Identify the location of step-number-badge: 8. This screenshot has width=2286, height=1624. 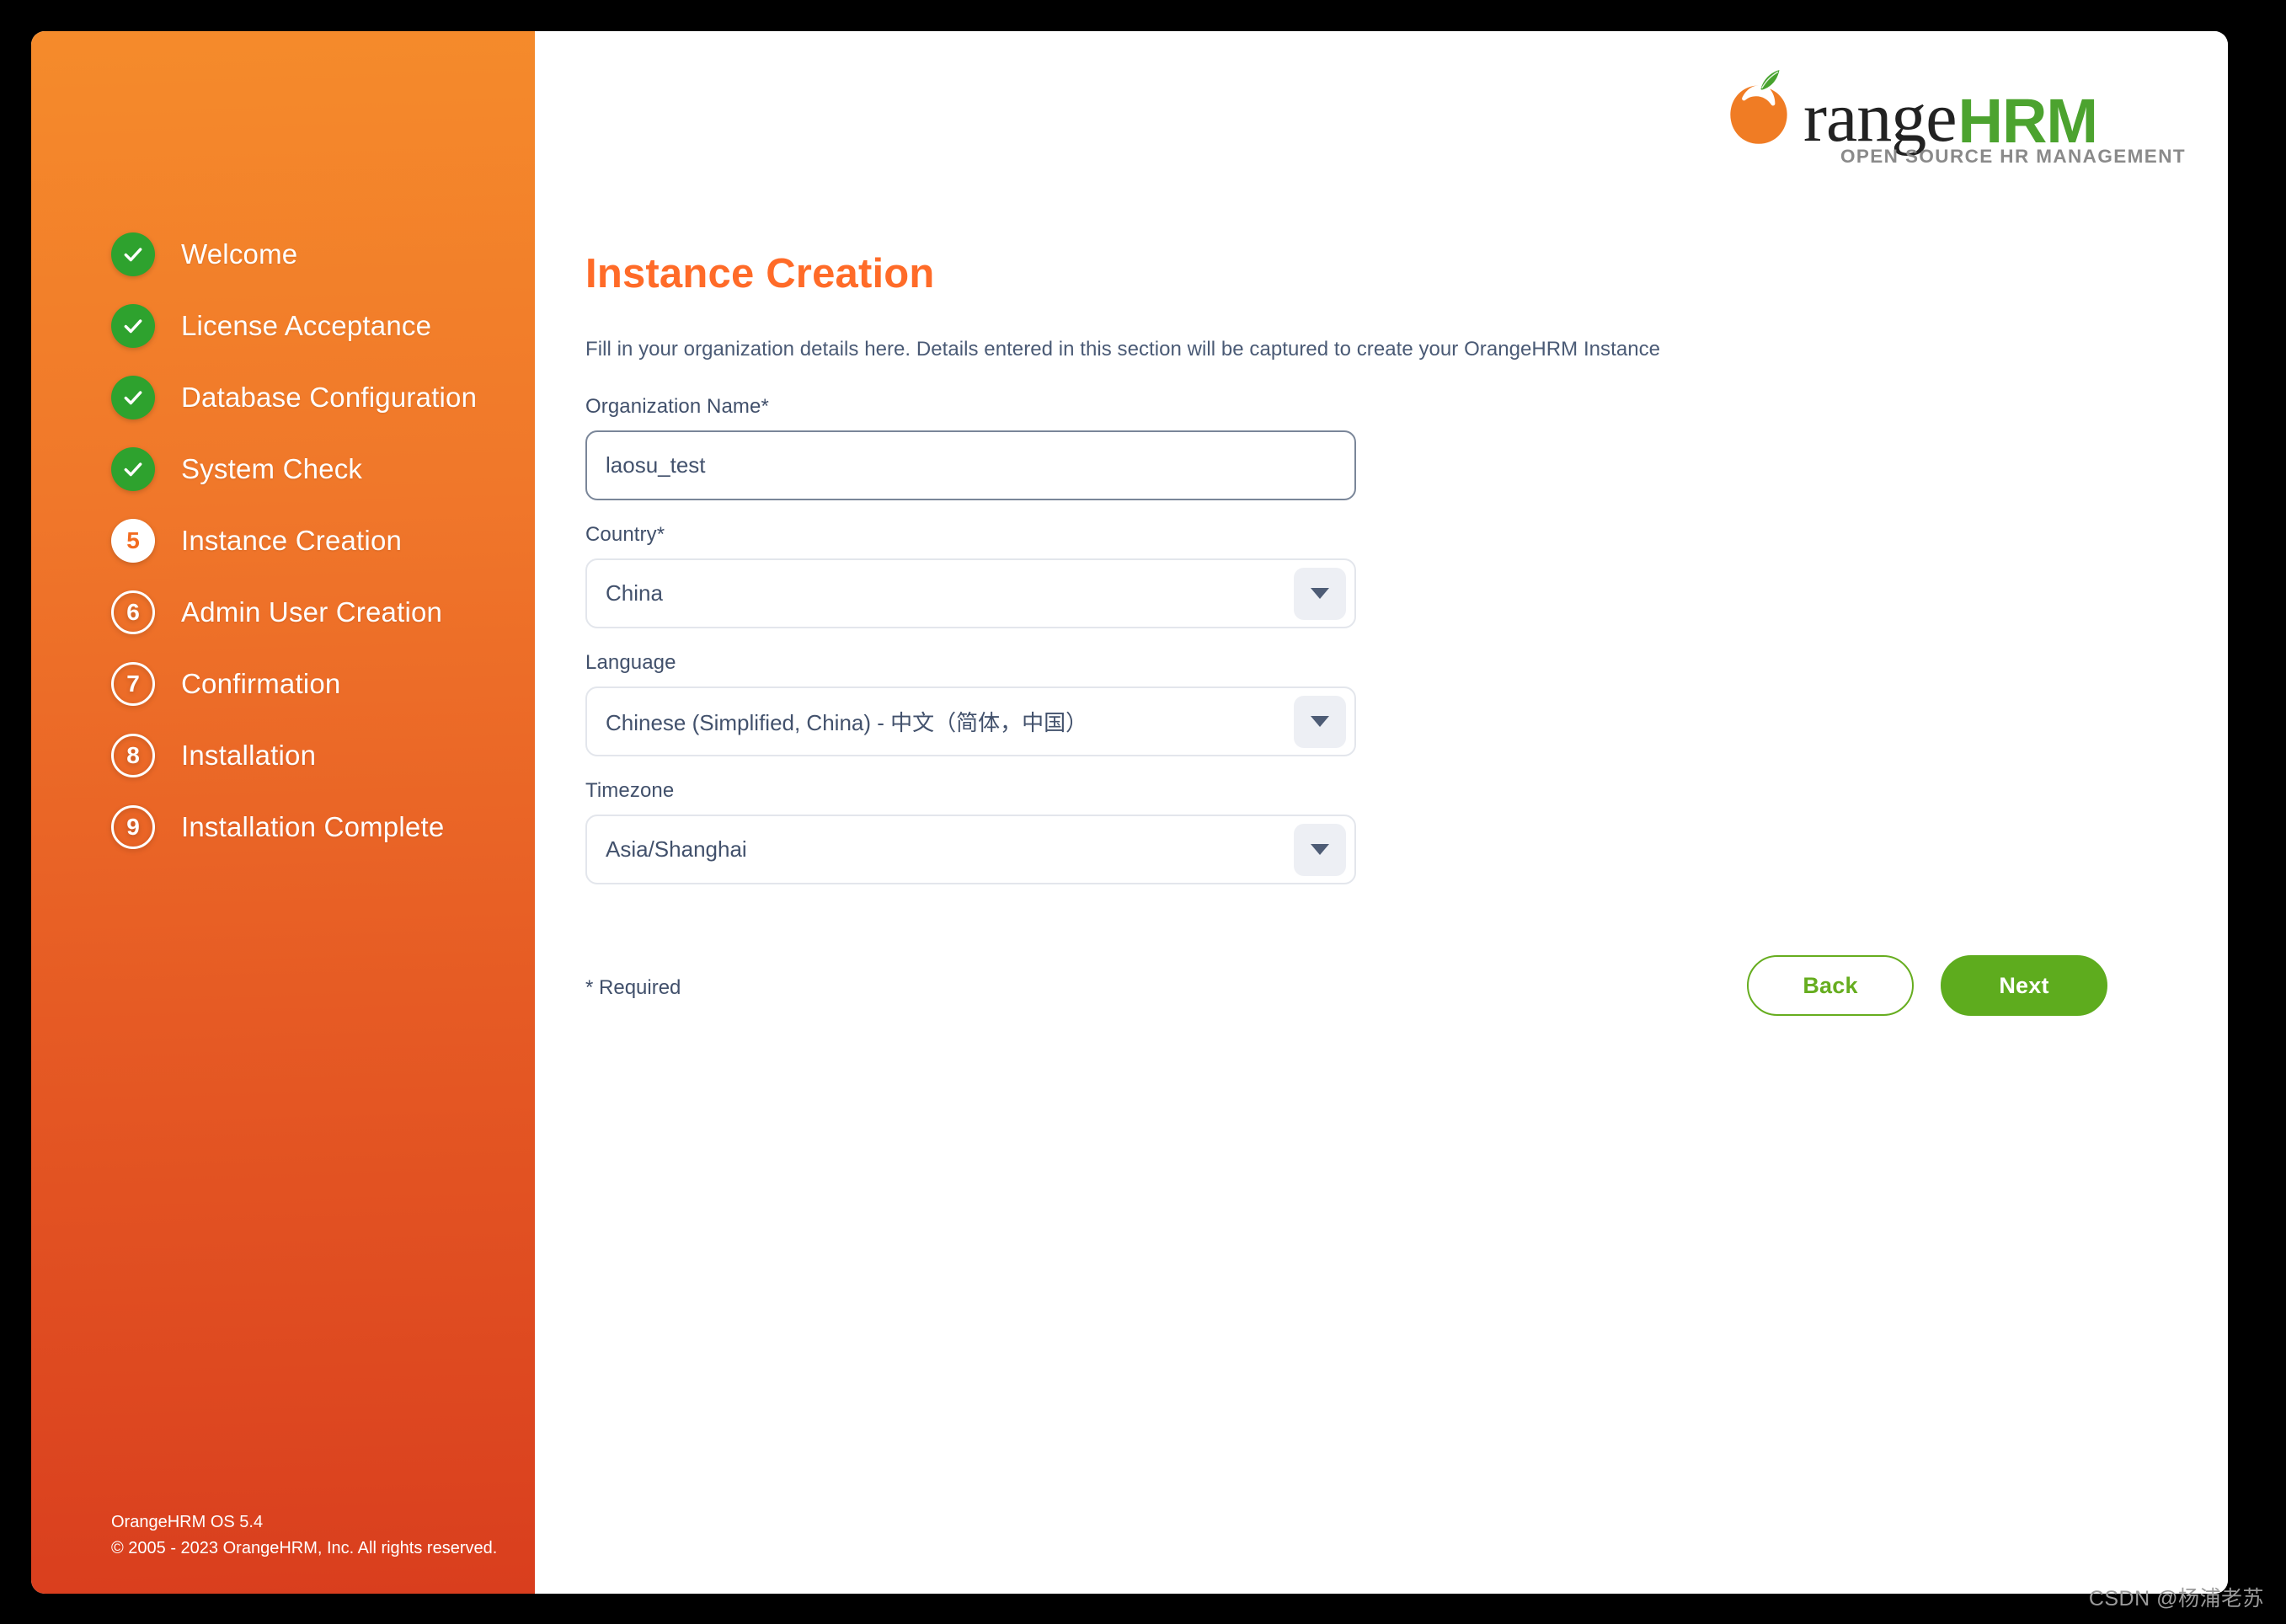
(133, 755).